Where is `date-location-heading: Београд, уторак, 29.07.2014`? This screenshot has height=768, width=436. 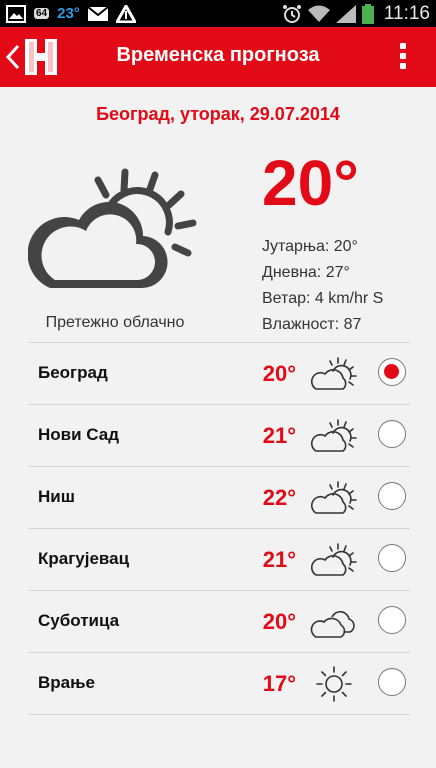
date-location-heading: Београд, уторак, 29.07.2014 is located at coordinates (218, 114).